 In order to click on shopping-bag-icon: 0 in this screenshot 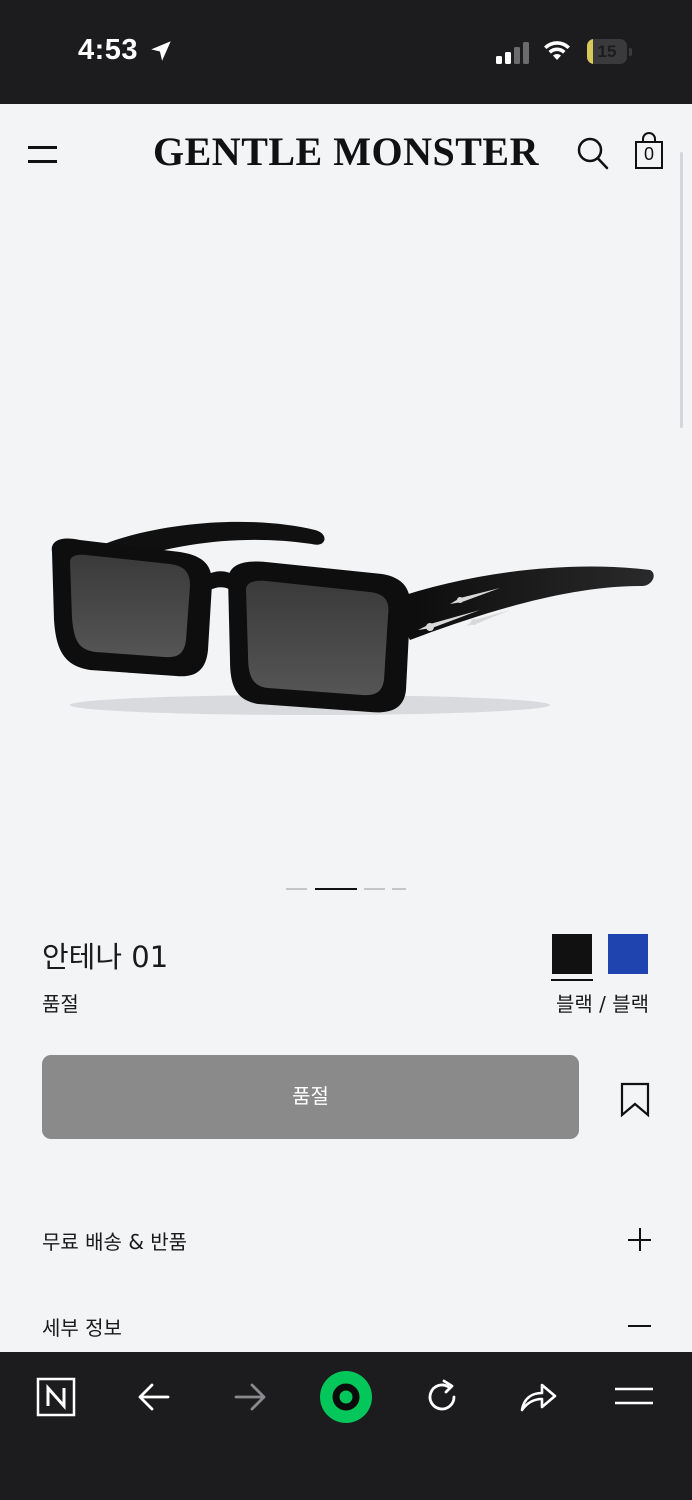, I will do `click(649, 151)`.